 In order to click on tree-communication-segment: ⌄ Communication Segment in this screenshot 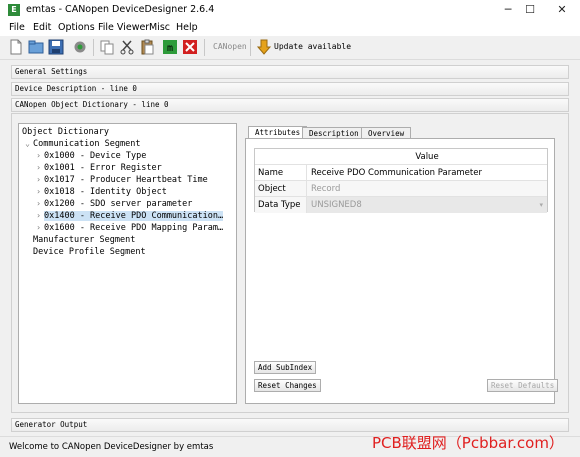, I will do `click(81, 144)`.